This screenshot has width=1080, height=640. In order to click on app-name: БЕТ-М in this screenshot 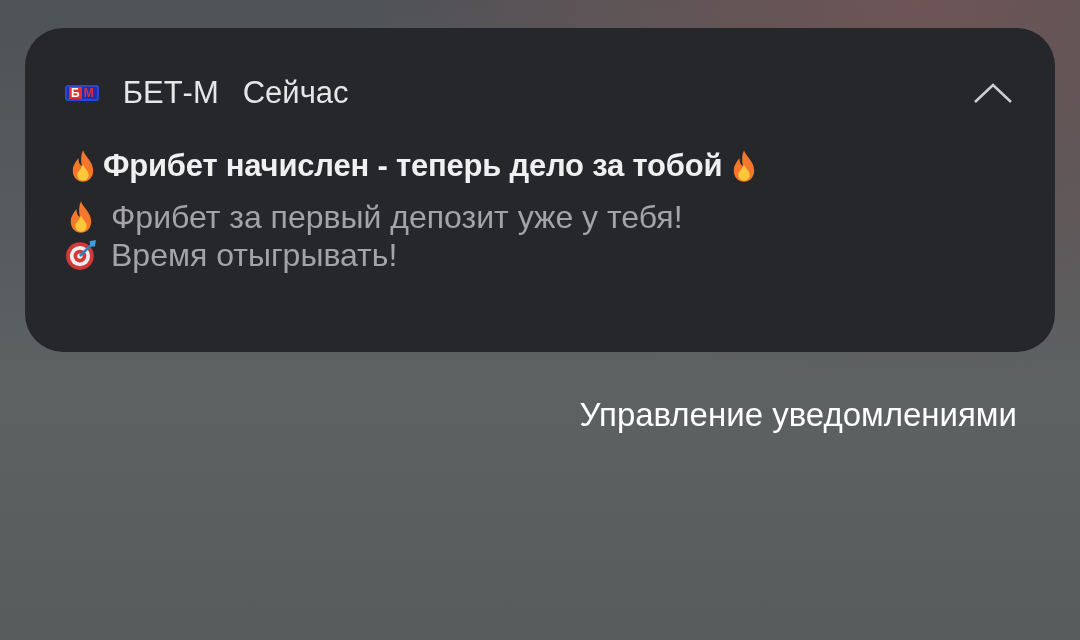, I will do `click(170, 93)`.